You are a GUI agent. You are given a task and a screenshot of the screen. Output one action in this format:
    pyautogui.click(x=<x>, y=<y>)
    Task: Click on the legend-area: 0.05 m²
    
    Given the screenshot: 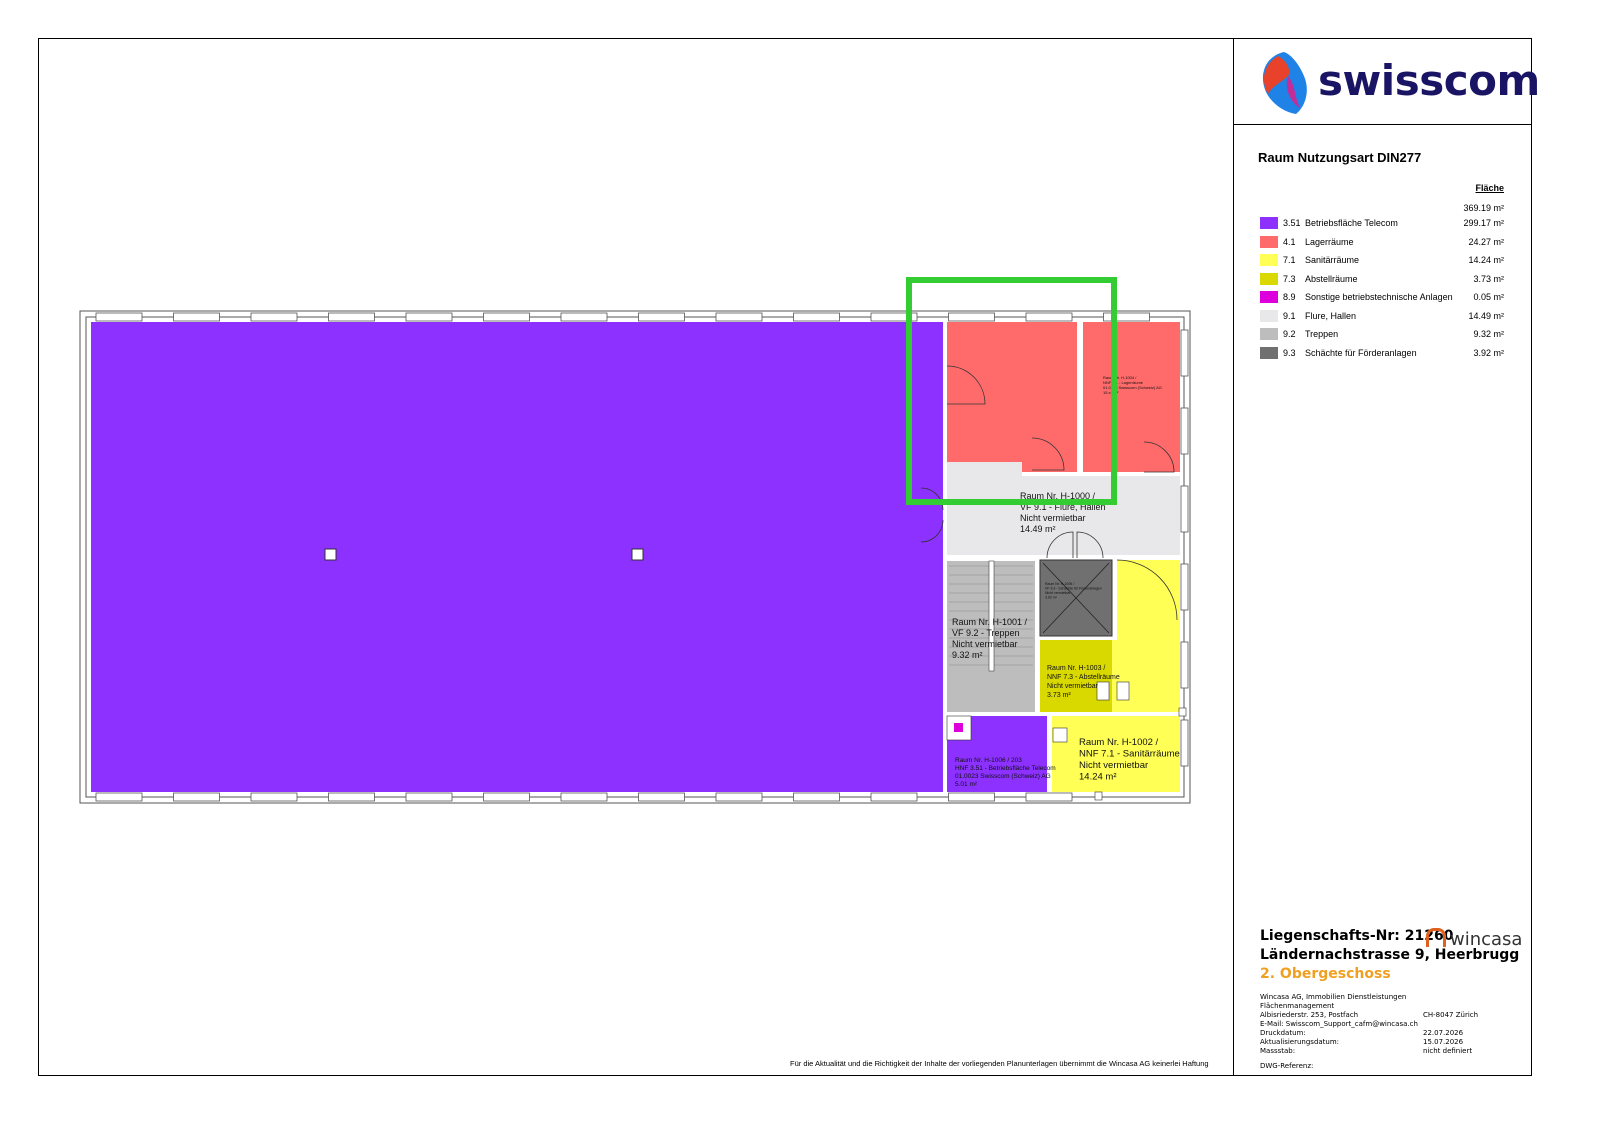 What is the action you would take?
    pyautogui.click(x=1488, y=297)
    